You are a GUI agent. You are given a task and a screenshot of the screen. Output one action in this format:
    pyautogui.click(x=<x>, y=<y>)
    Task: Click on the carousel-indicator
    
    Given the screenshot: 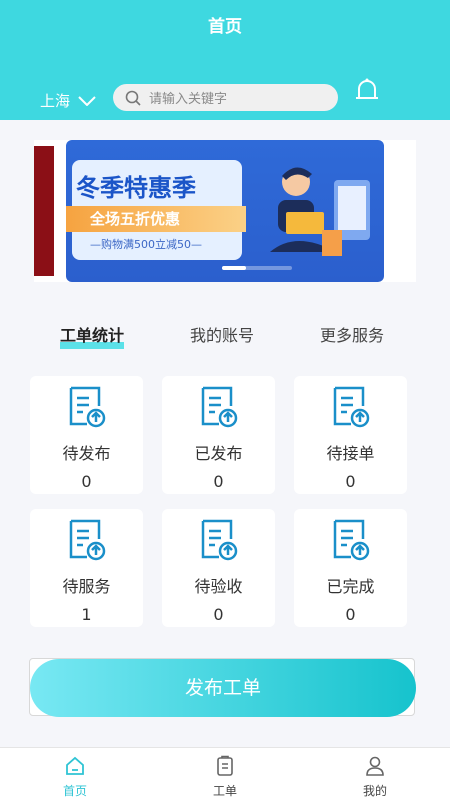 What is the action you would take?
    pyautogui.click(x=257, y=268)
    